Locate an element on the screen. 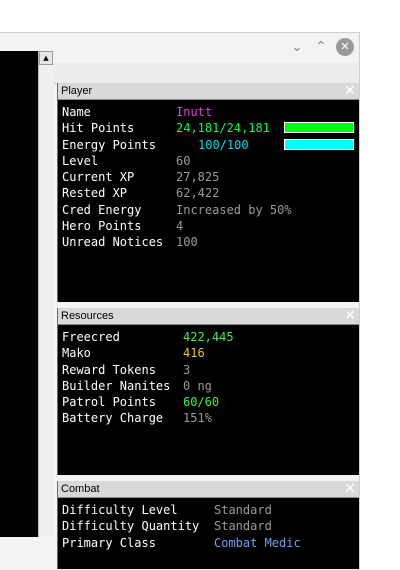  player-panel-header: Player ✕ is located at coordinates (208, 91).